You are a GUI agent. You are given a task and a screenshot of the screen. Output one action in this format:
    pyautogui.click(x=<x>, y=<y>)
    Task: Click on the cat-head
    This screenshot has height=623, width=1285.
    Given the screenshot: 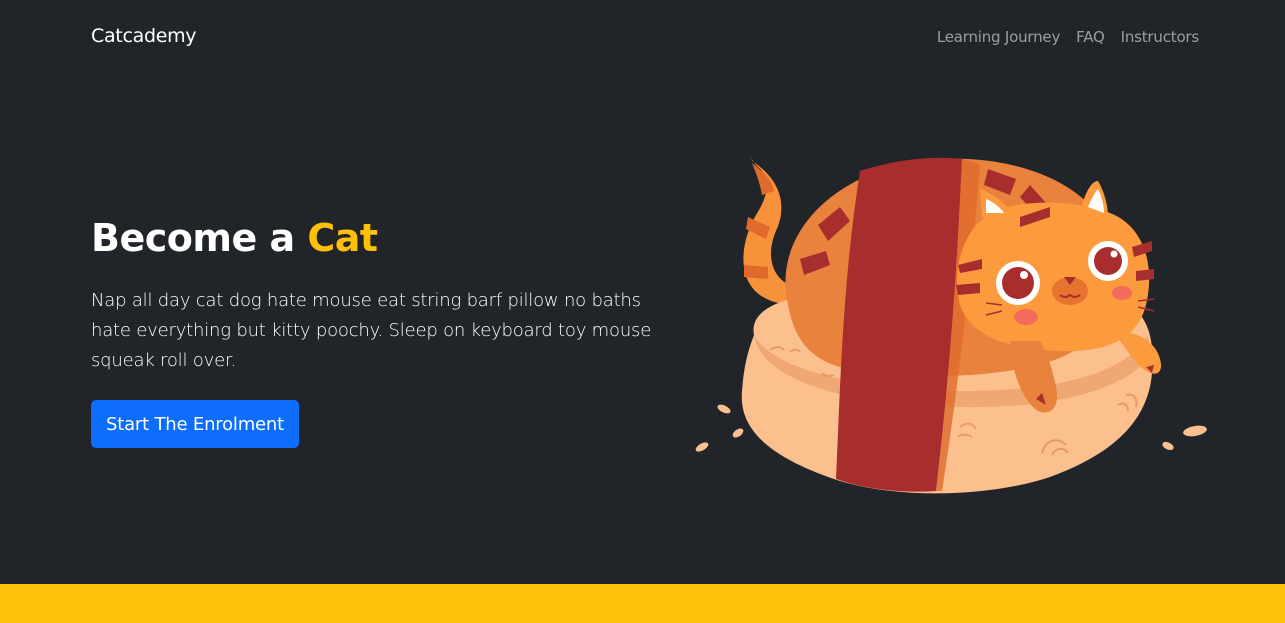 What is the action you would take?
    pyautogui.click(x=1053, y=276)
    